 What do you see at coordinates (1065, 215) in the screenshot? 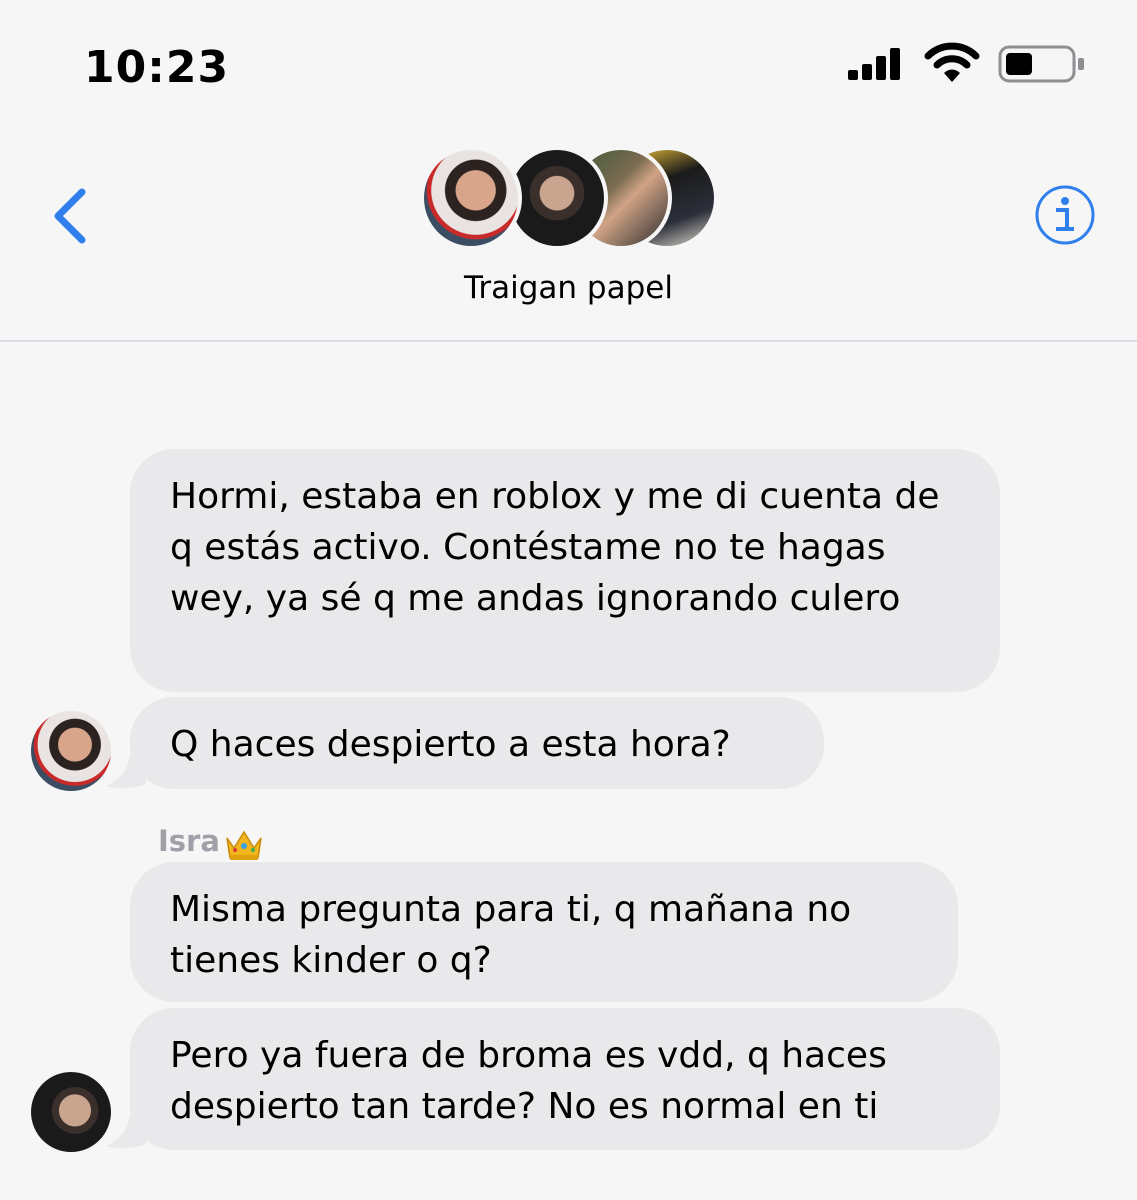
I see `info-icon` at bounding box center [1065, 215].